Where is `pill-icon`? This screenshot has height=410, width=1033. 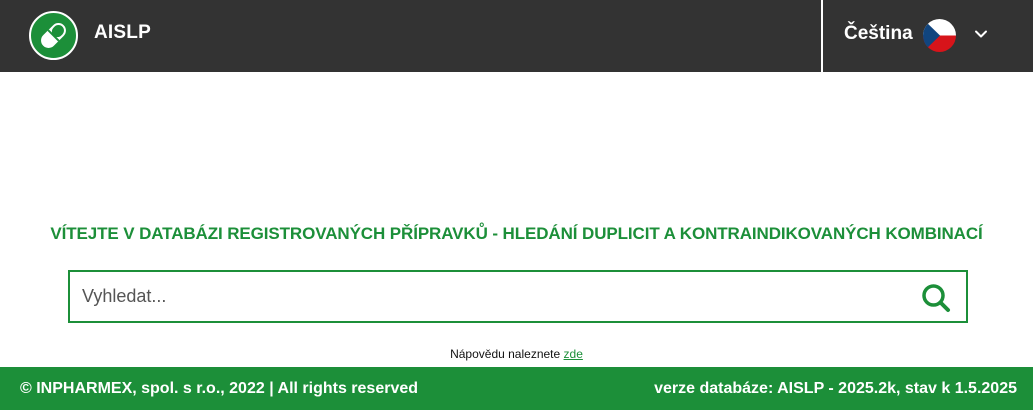 pill-icon is located at coordinates (53, 35).